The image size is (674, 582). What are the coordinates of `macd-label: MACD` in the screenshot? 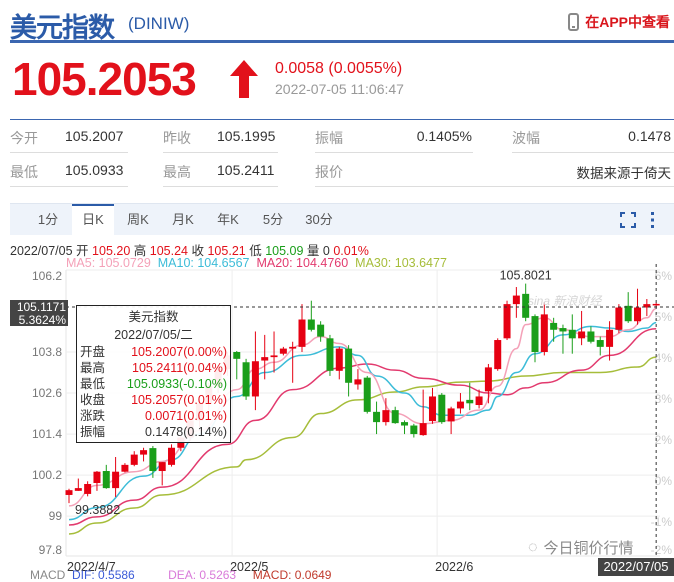 It's located at (48, 575).